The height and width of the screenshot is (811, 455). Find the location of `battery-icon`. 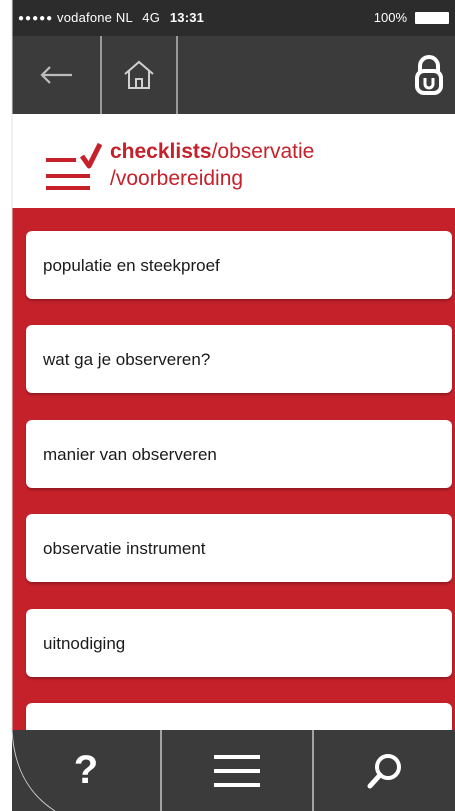

battery-icon is located at coordinates (432, 18).